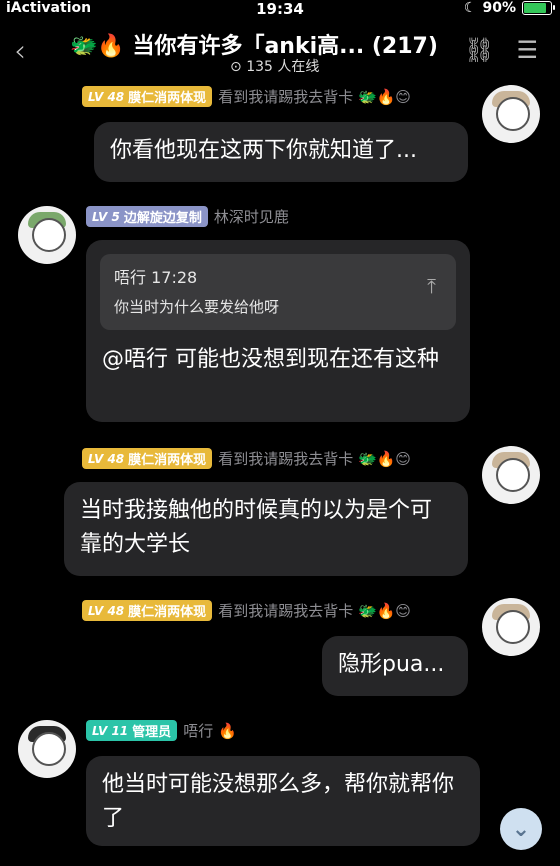  What do you see at coordinates (283, 67) in the screenshot?
I see `online-count-label: 135 人在线` at bounding box center [283, 67].